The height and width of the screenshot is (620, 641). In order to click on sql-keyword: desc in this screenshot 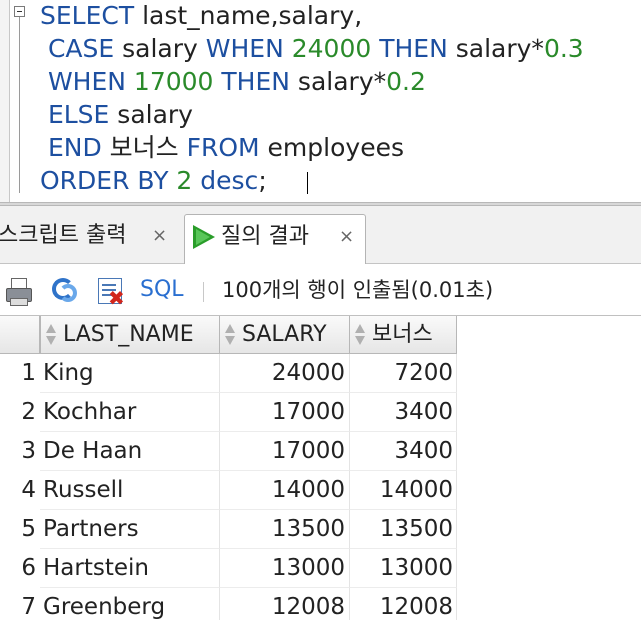, I will do `click(229, 180)`.